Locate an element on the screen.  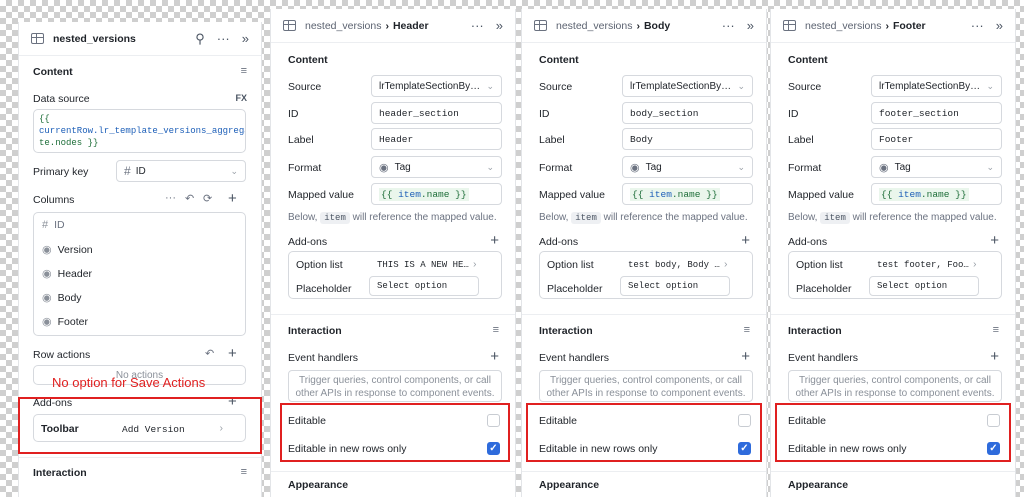
id-input: footer_section is located at coordinates (936, 113).